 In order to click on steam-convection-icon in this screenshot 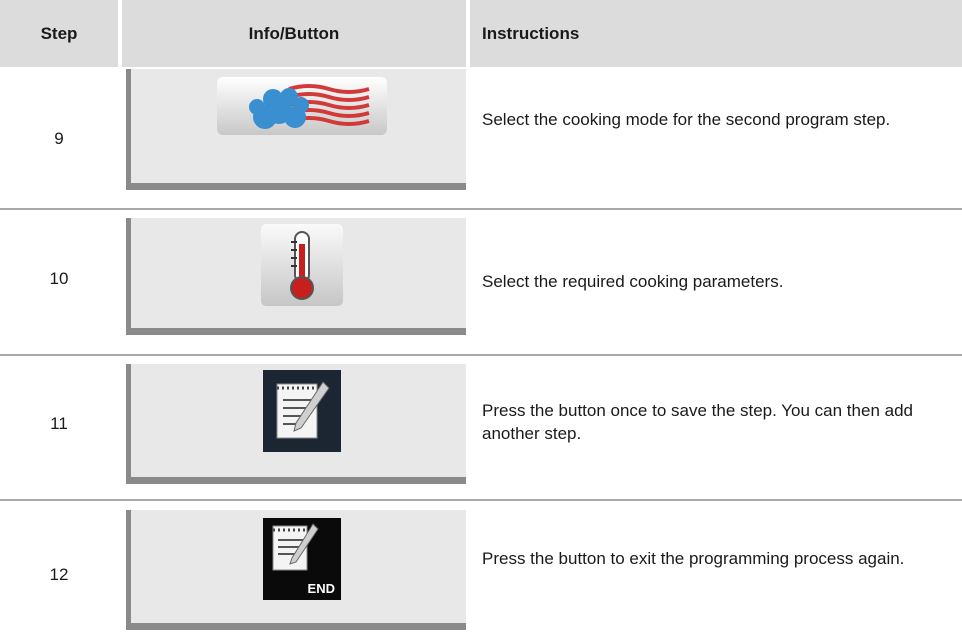, I will do `click(309, 106)`.